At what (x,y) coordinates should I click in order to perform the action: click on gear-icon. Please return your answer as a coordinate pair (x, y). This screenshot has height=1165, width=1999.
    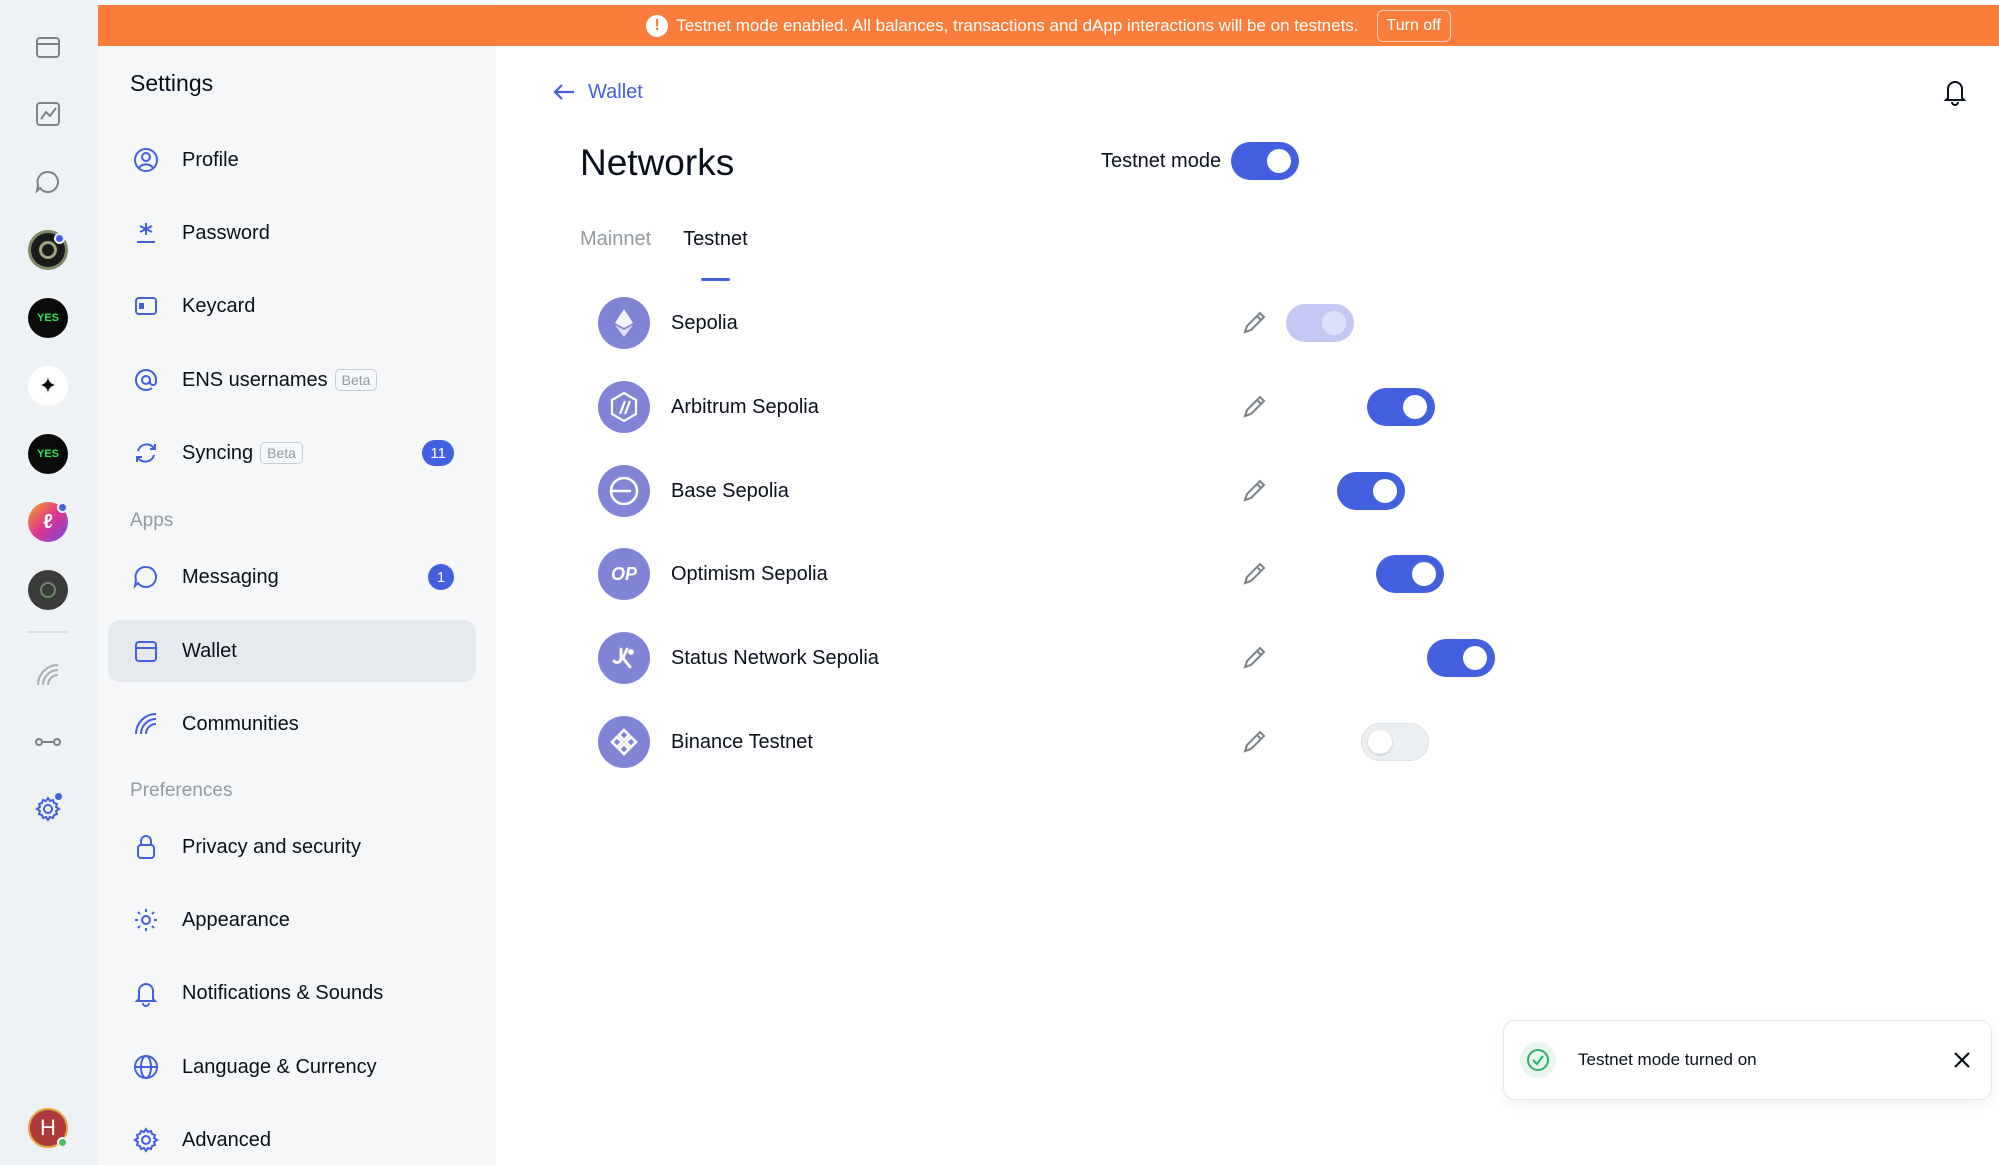
    Looking at the image, I should click on (146, 1140).